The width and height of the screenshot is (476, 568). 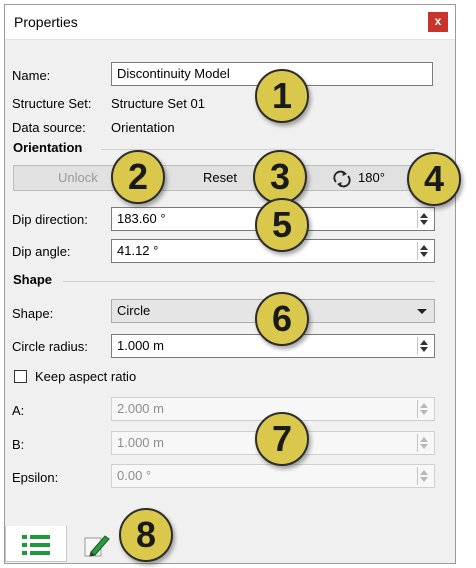 I want to click on callout-7: 7, so click(x=282, y=439).